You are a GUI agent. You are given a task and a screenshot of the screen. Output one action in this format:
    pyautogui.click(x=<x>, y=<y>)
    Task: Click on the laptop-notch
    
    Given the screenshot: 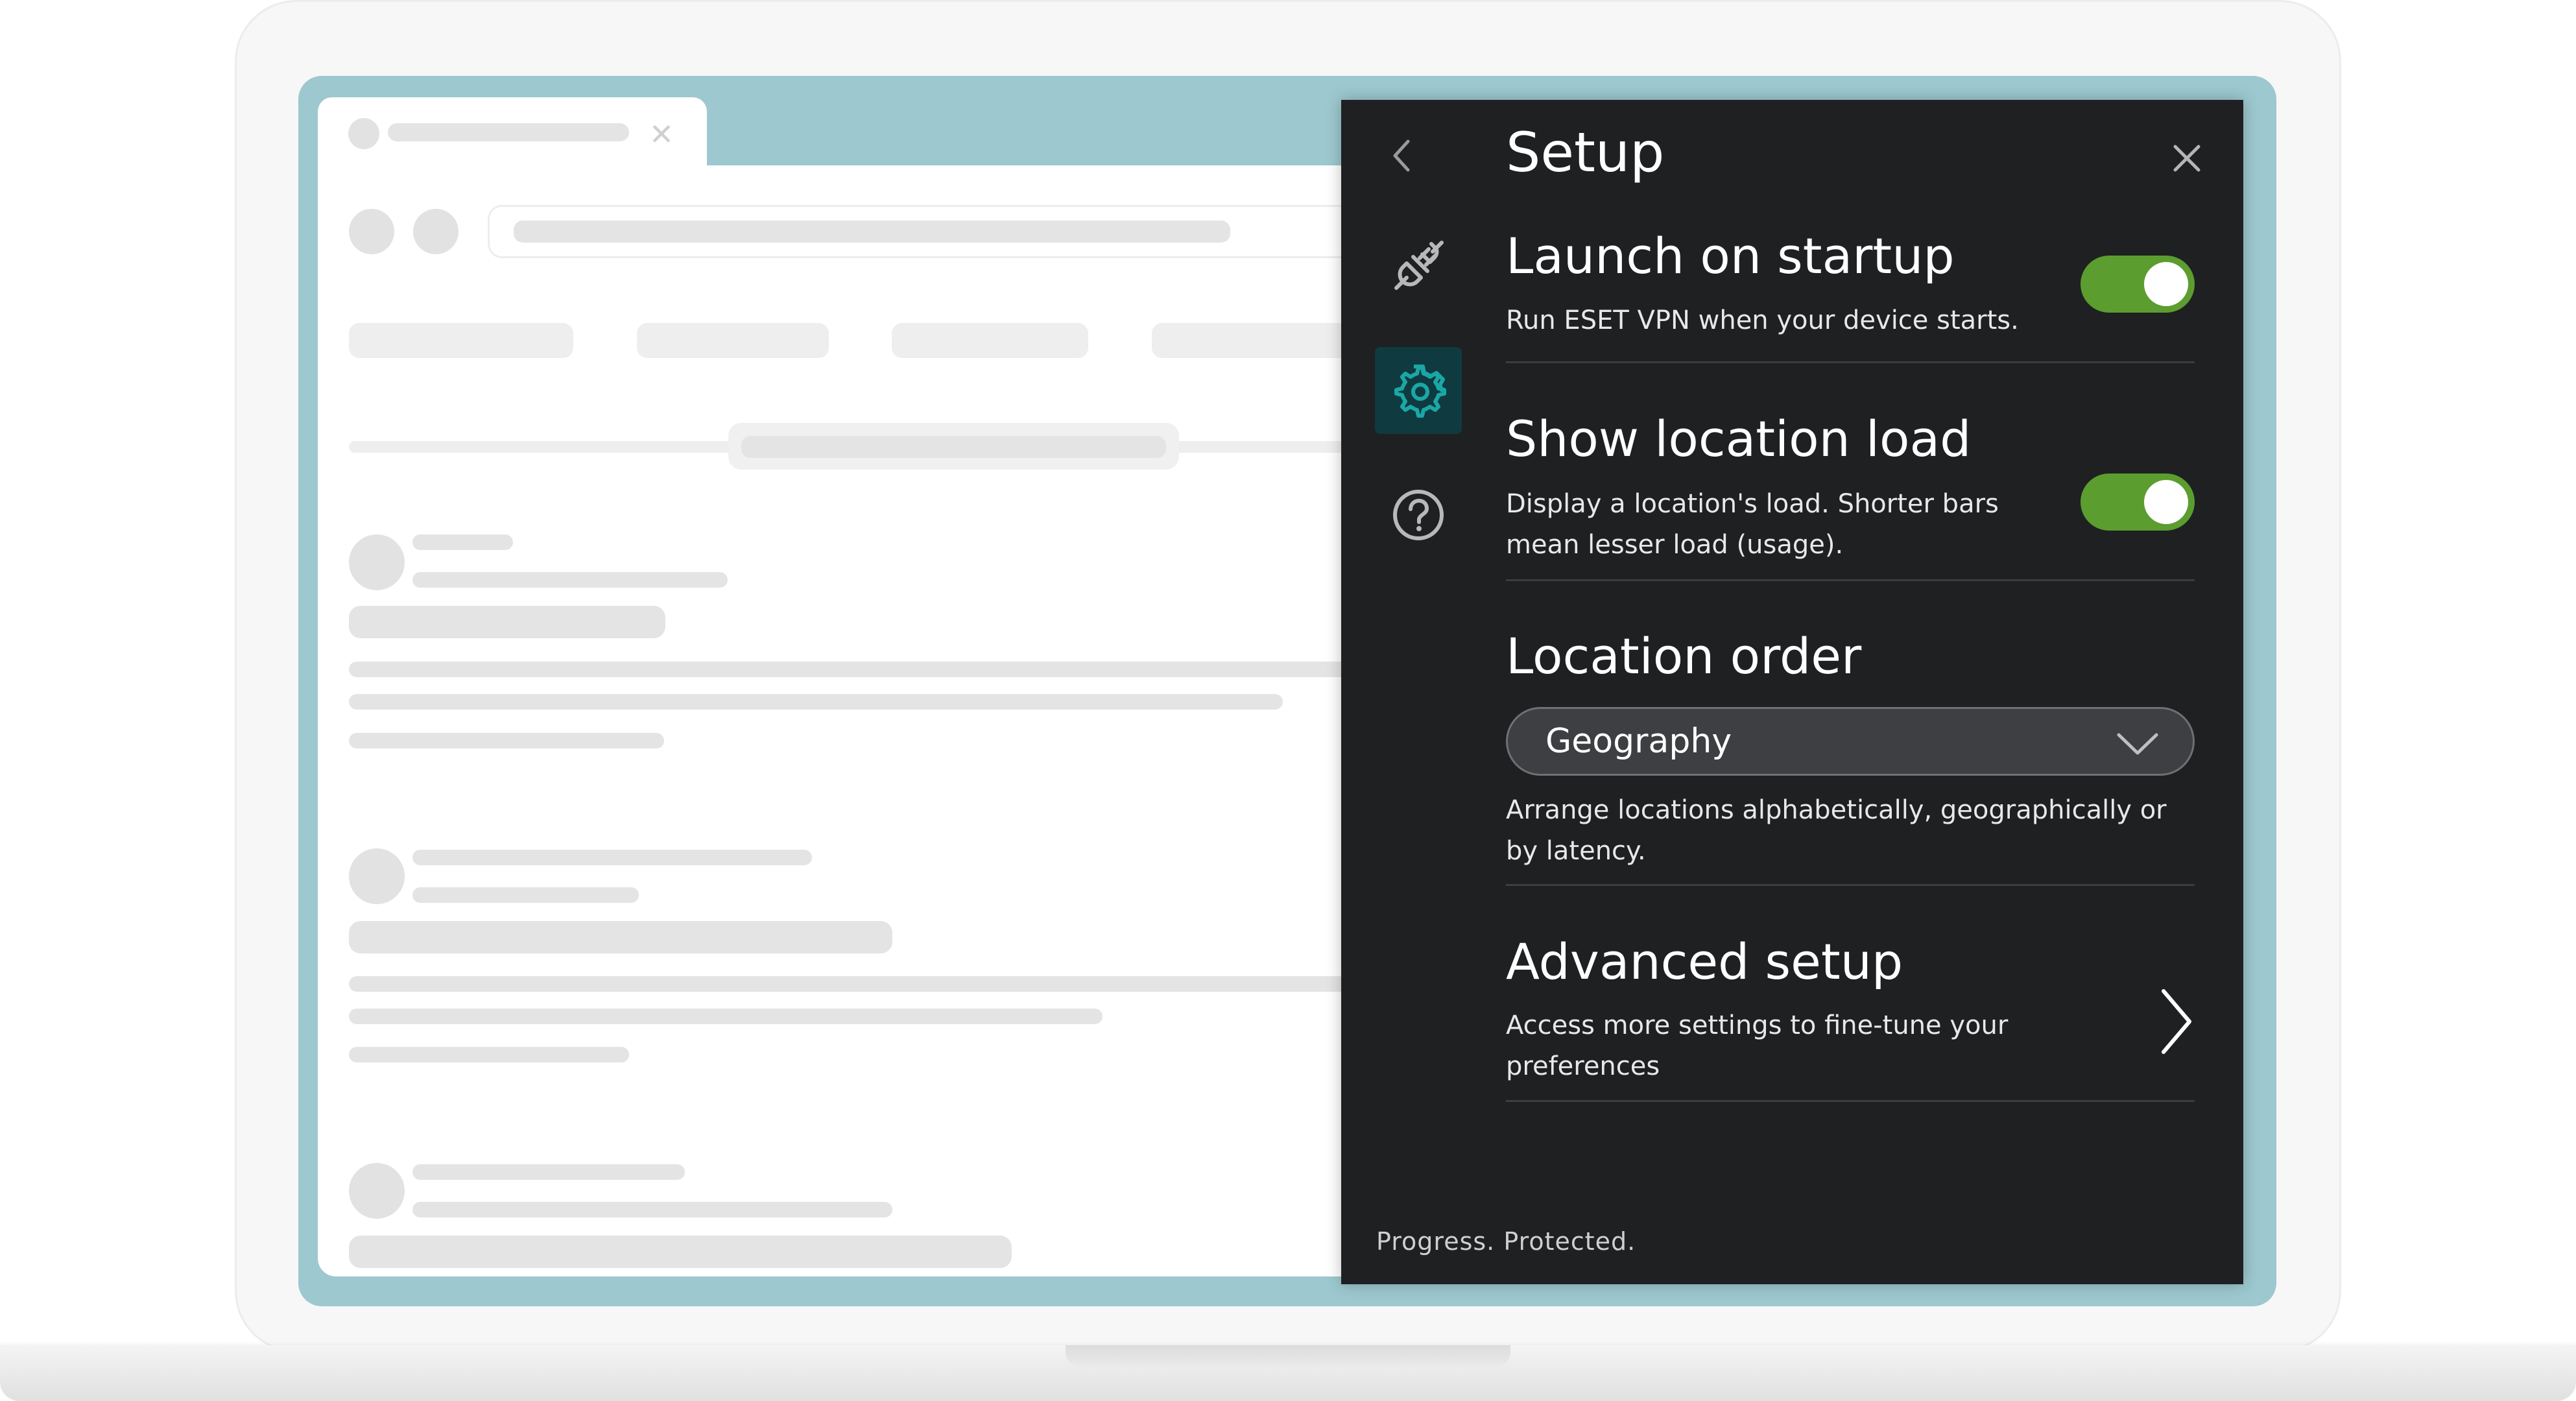 What is the action you would take?
    pyautogui.click(x=1288, y=1356)
    